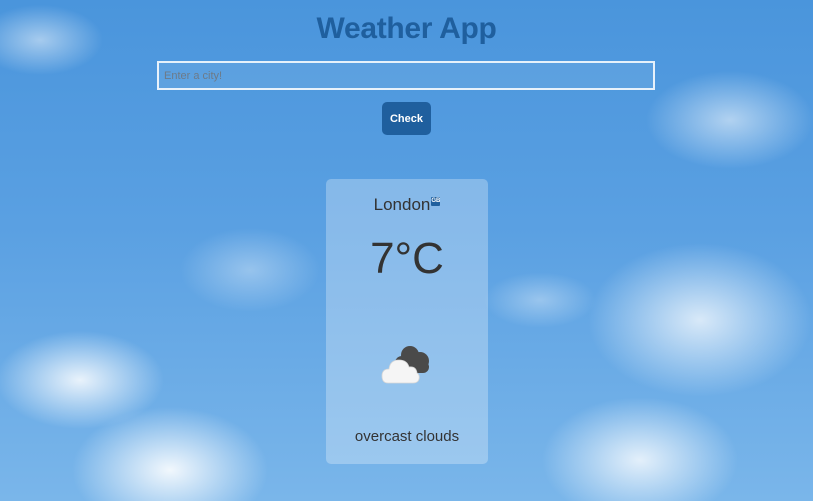 Image resolution: width=813 pixels, height=501 pixels. I want to click on city-name: London, so click(402, 204).